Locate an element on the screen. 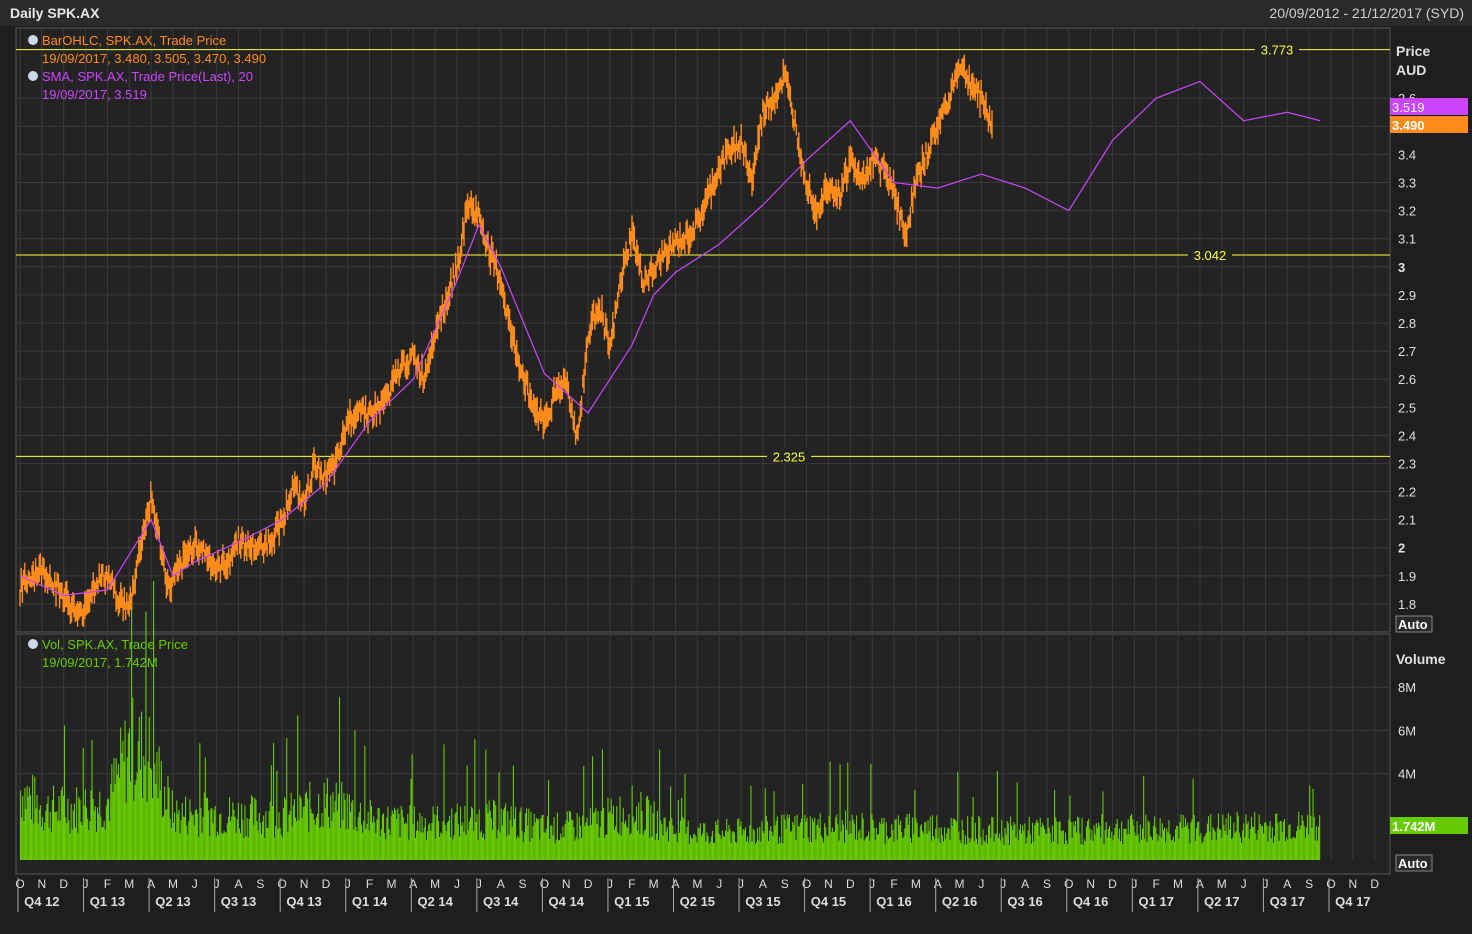 The width and height of the screenshot is (1472, 934). price-tick-label: 3.2 is located at coordinates (1407, 211).